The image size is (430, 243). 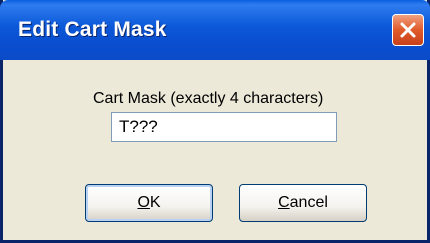 I want to click on cart-mask-input, so click(x=224, y=127).